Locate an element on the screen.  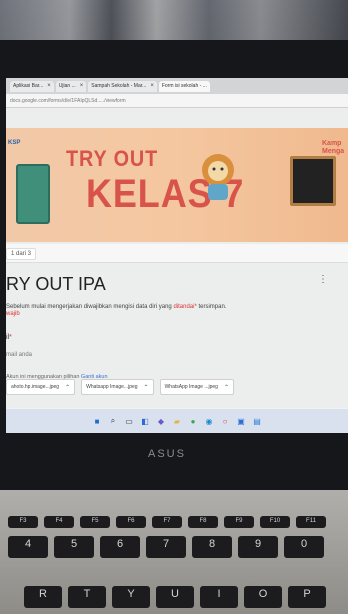
task-view-icon: ▭ is located at coordinates (129, 421).